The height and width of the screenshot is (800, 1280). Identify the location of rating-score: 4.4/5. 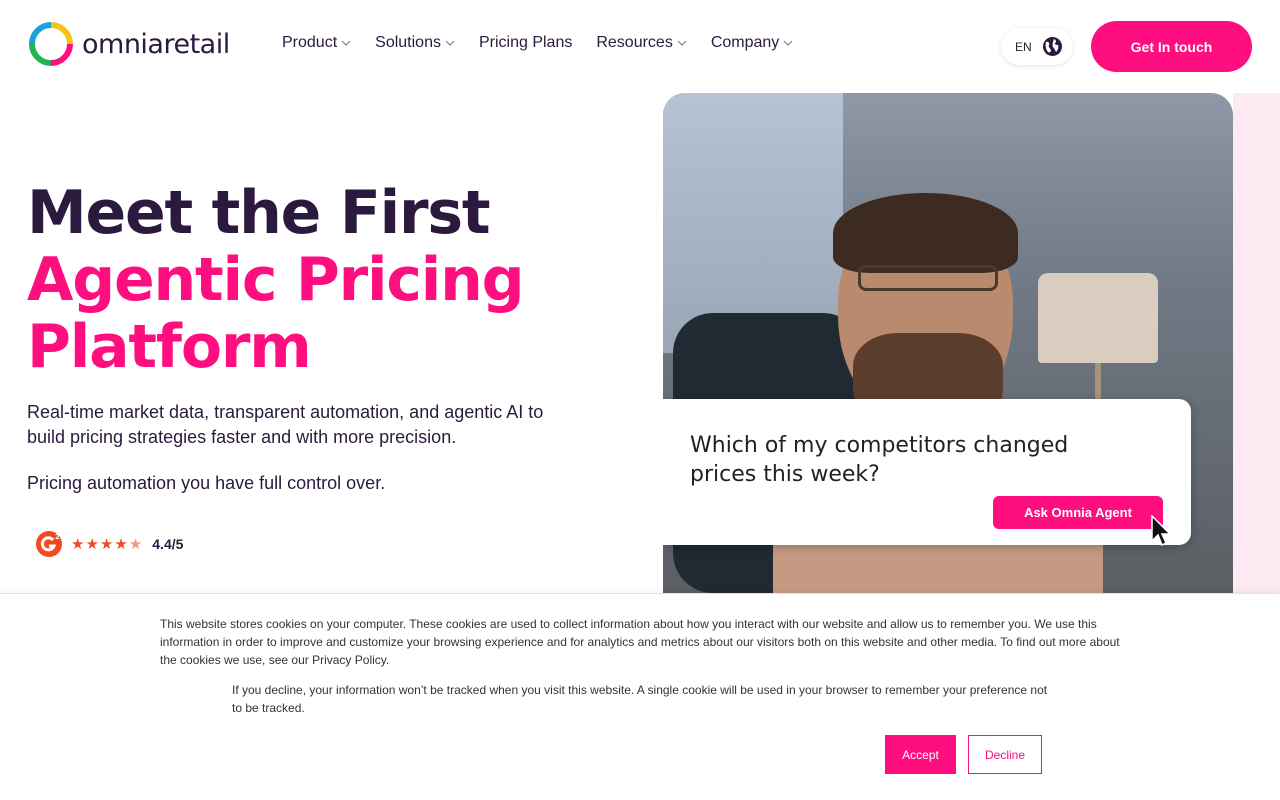
(168, 544).